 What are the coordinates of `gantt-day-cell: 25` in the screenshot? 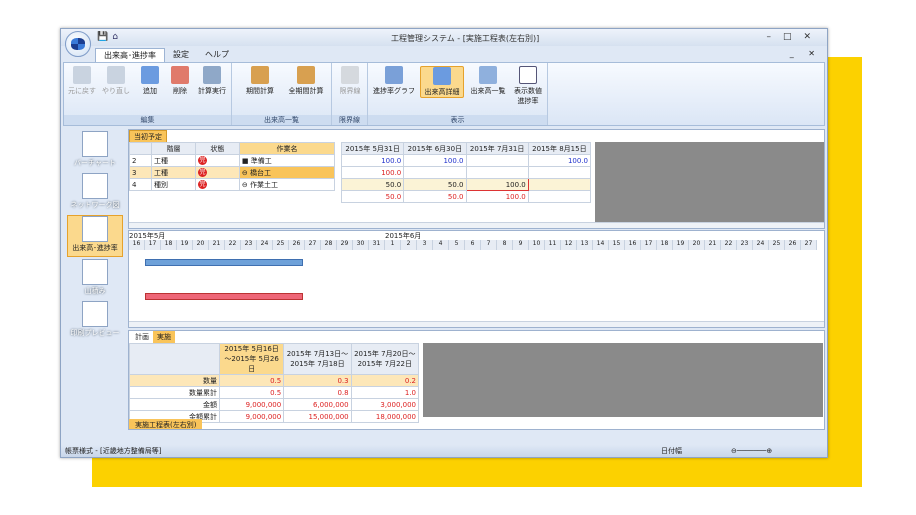 It's located at (777, 245).